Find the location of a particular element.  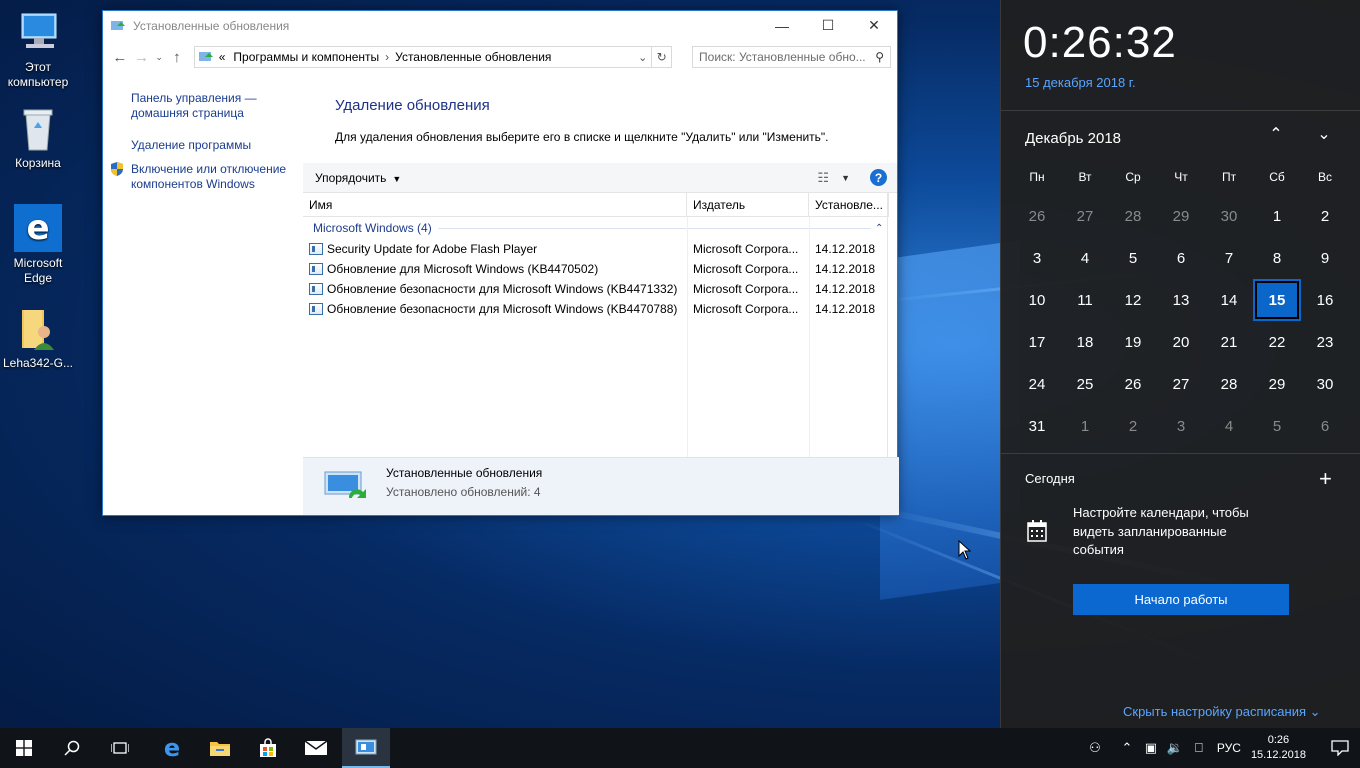

calendar-day: 18 is located at coordinates (1085, 342).